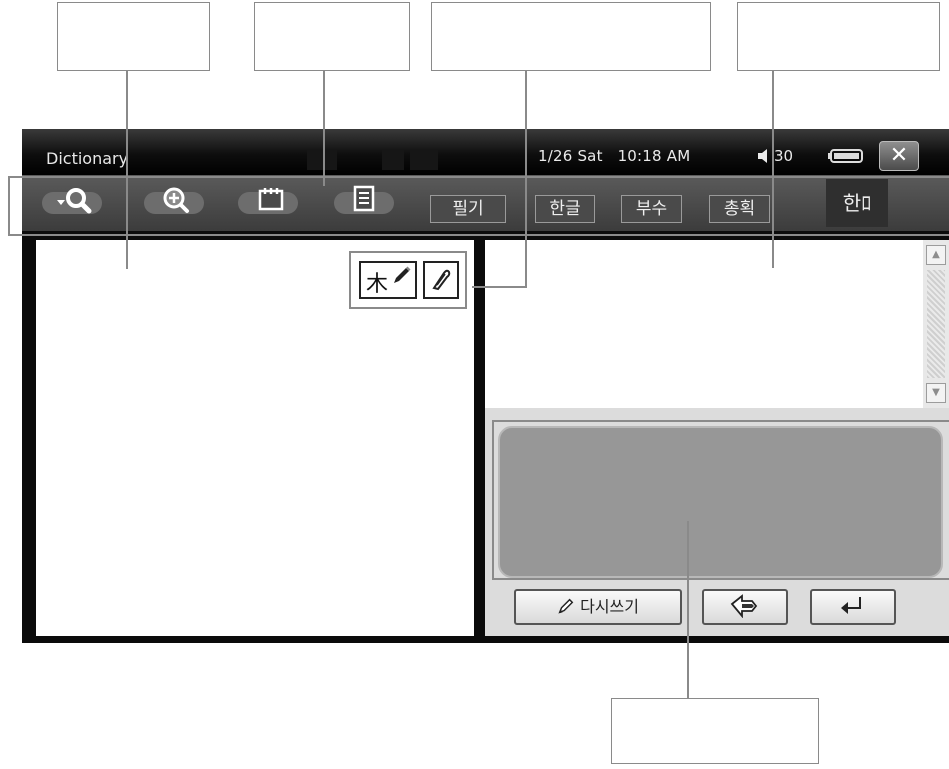 The width and height of the screenshot is (949, 769). What do you see at coordinates (485, 152) in the screenshot?
I see `status-bar: Dictionary 1/26 Sat 10:18 AM 30 ✕` at bounding box center [485, 152].